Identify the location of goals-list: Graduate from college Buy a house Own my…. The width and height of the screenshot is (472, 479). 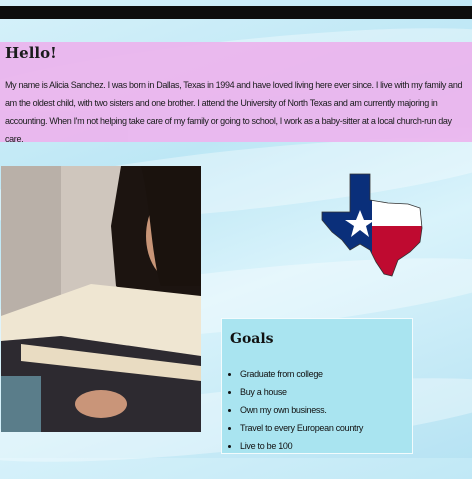
(321, 410).